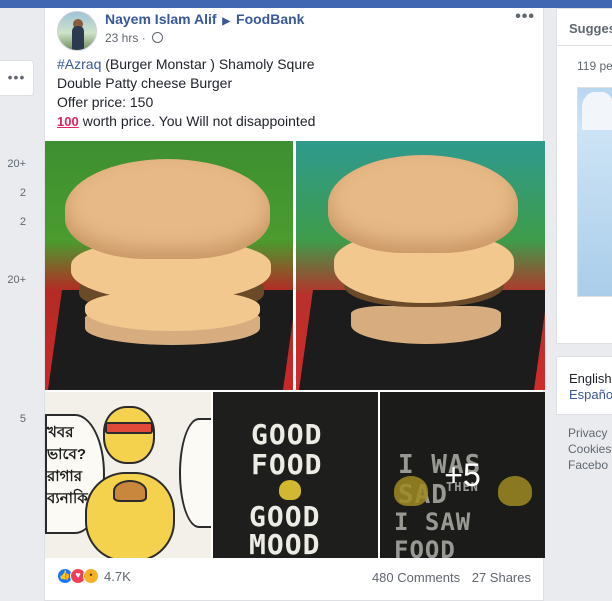 This screenshot has width=612, height=601. I want to click on post-photo-good-food: GOOD FOOD GOOD MOOD, so click(295, 475).